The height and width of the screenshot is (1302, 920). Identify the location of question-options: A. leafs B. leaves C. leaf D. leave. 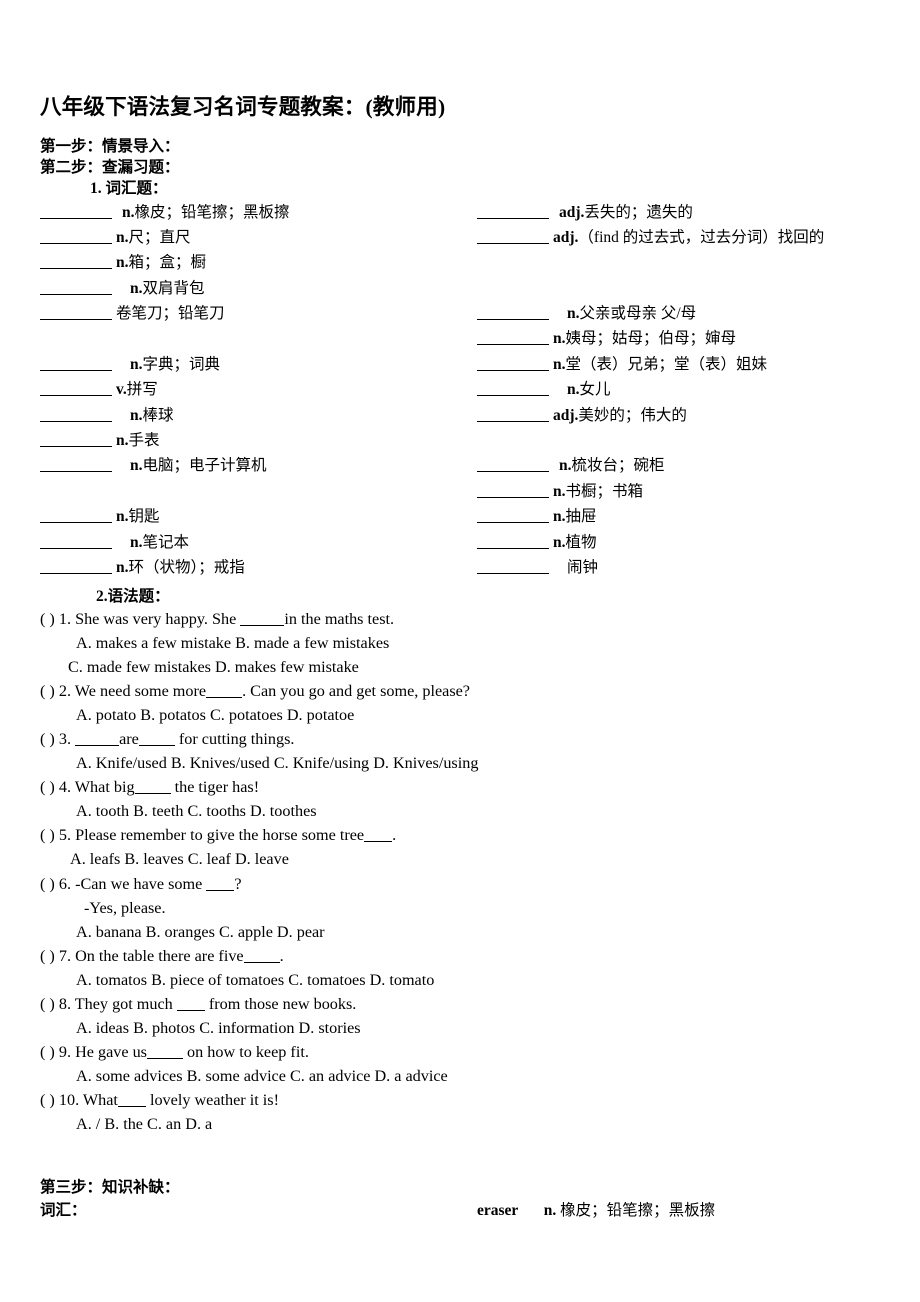
(460, 859).